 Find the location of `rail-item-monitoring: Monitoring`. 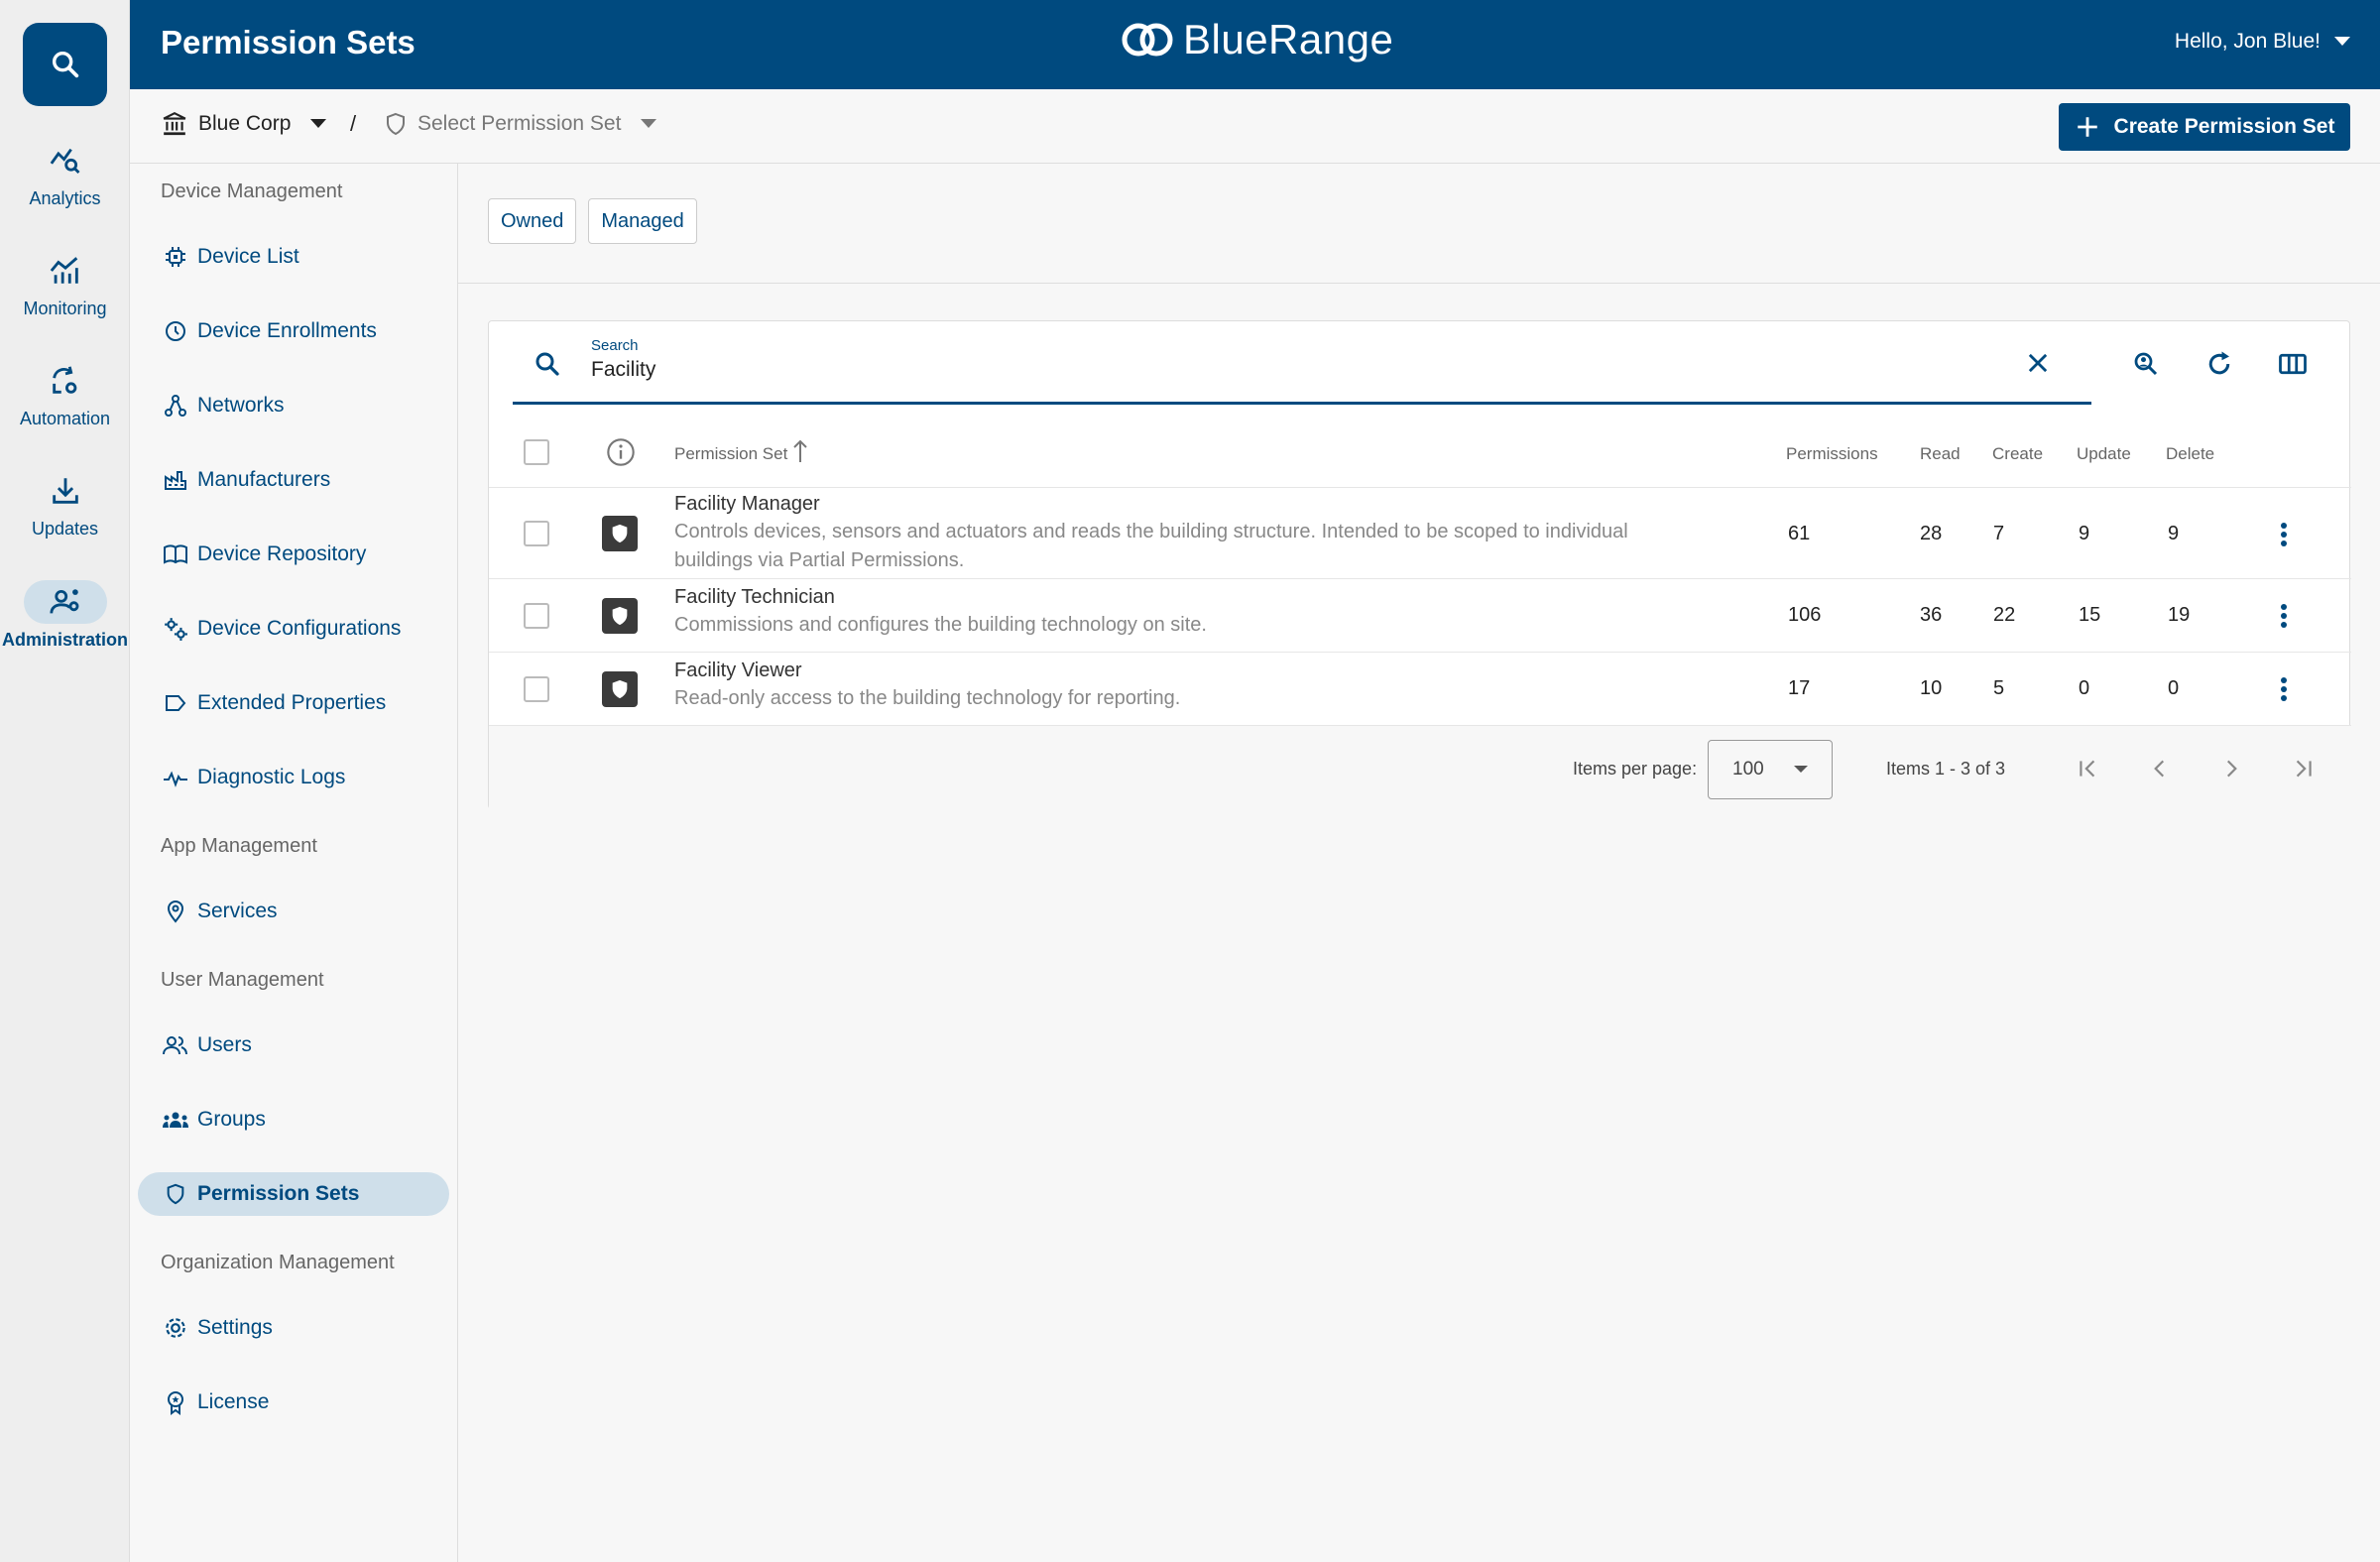

rail-item-monitoring: Monitoring is located at coordinates (65, 284).